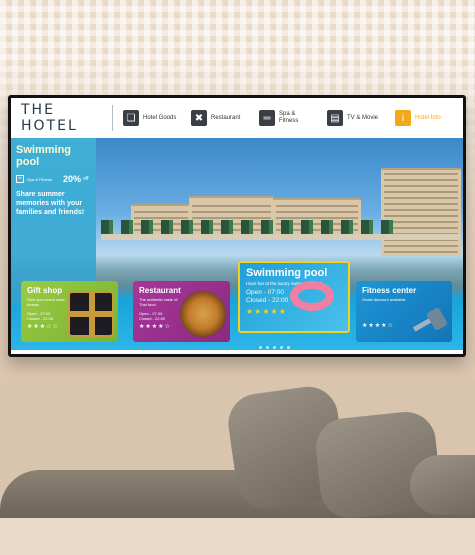 This screenshot has height=555, width=475. Describe the element at coordinates (363, 117) in the screenshot. I see `menu-label: TV & Movie` at that location.